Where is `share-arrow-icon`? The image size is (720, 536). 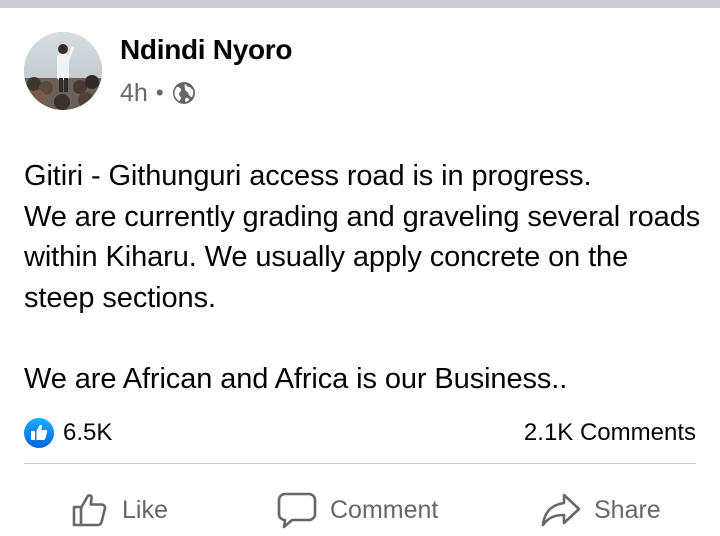
share-arrow-icon is located at coordinates (561, 510).